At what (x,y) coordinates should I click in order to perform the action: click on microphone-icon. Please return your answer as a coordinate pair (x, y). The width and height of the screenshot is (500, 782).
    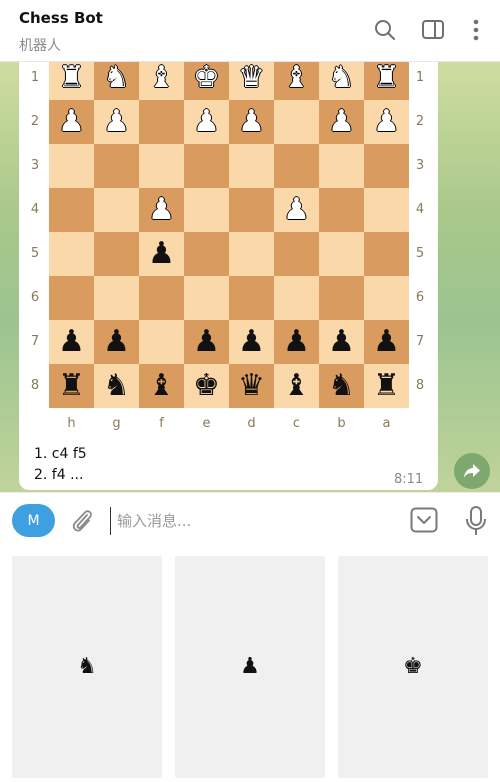
    Looking at the image, I should click on (476, 520).